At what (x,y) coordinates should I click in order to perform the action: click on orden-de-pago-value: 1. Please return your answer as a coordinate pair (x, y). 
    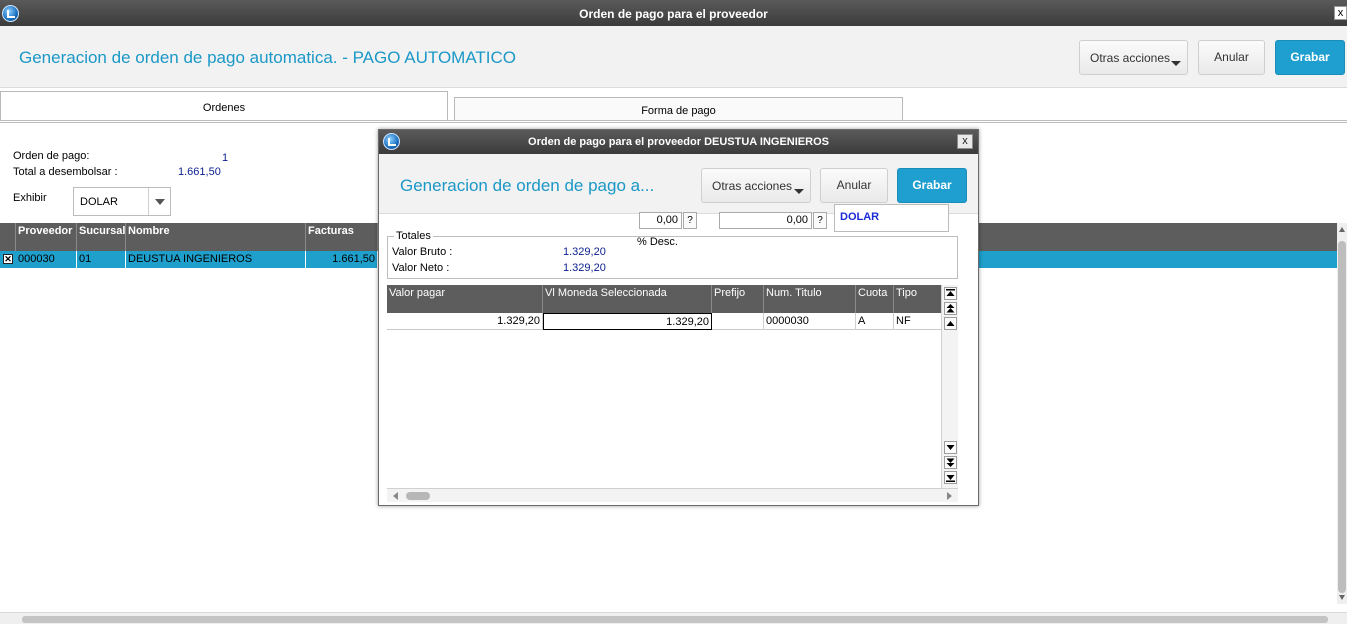
    Looking at the image, I should click on (225, 158).